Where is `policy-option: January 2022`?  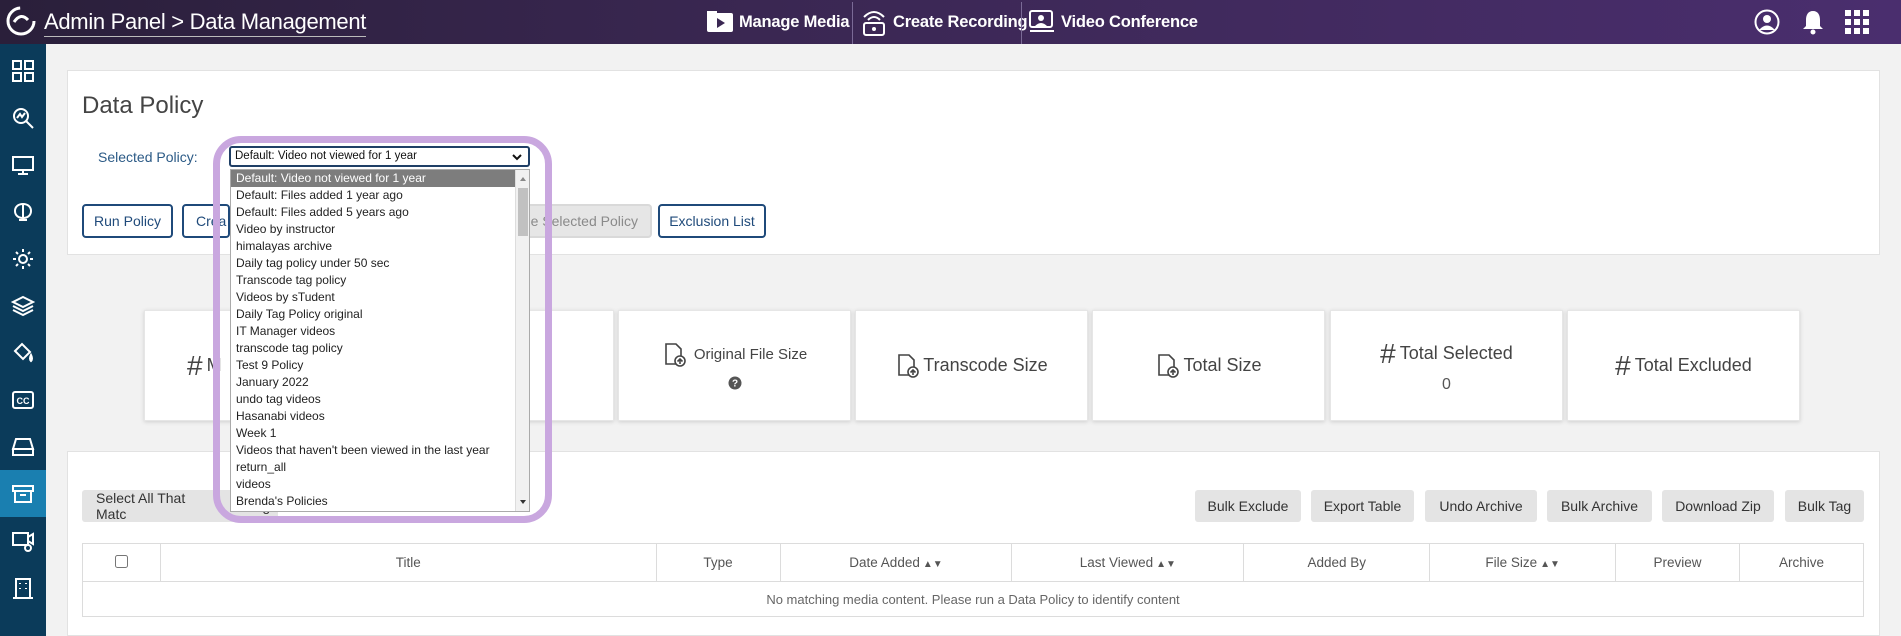
policy-option: January 2022 is located at coordinates (380, 382).